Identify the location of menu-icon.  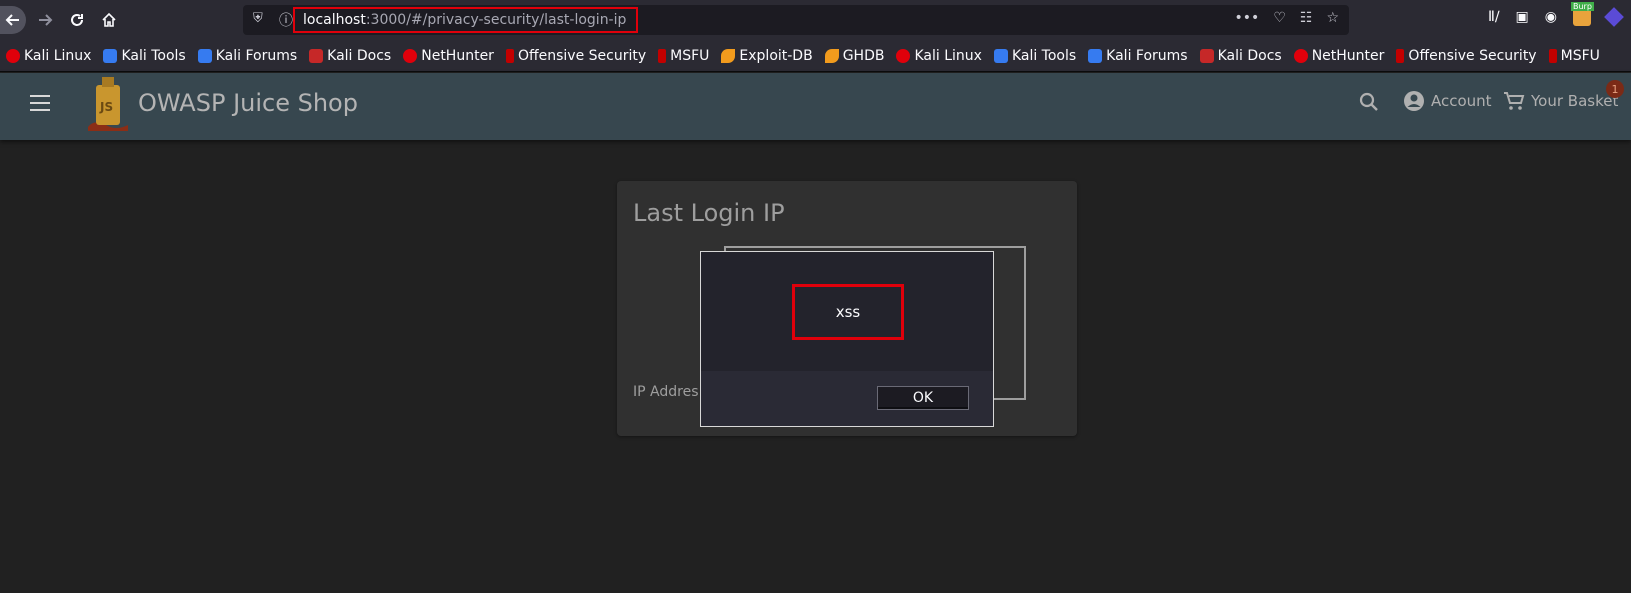
(40, 103).